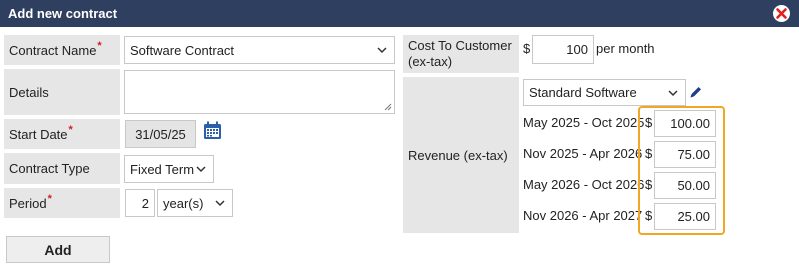  I want to click on contract-name-label: Contract Name *, so click(62, 50).